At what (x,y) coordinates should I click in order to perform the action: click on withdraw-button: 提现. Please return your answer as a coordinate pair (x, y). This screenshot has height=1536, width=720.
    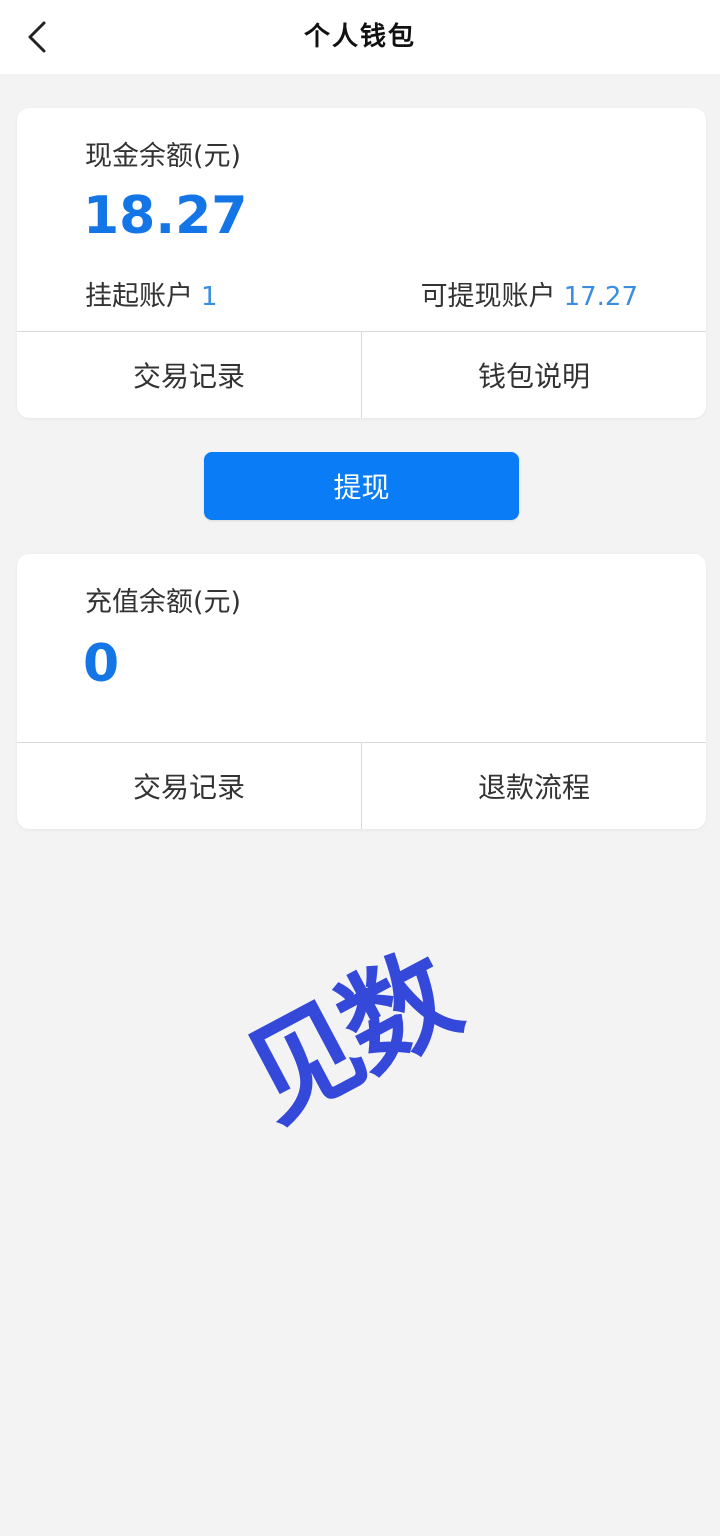
    Looking at the image, I should click on (361, 486).